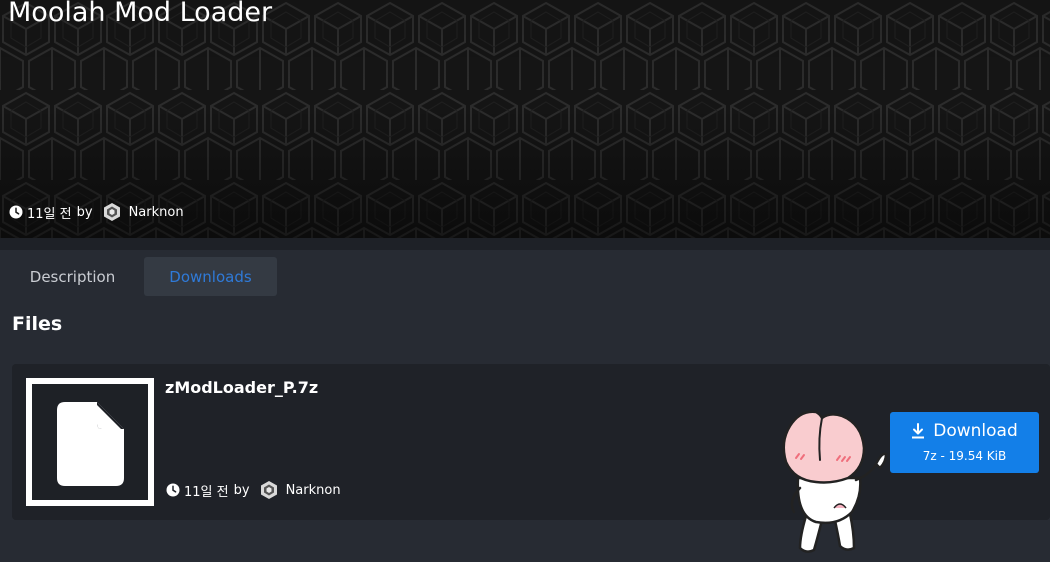 The height and width of the screenshot is (562, 1050). Describe the element at coordinates (210, 276) in the screenshot. I see `tab-downloads: Downloads` at that location.